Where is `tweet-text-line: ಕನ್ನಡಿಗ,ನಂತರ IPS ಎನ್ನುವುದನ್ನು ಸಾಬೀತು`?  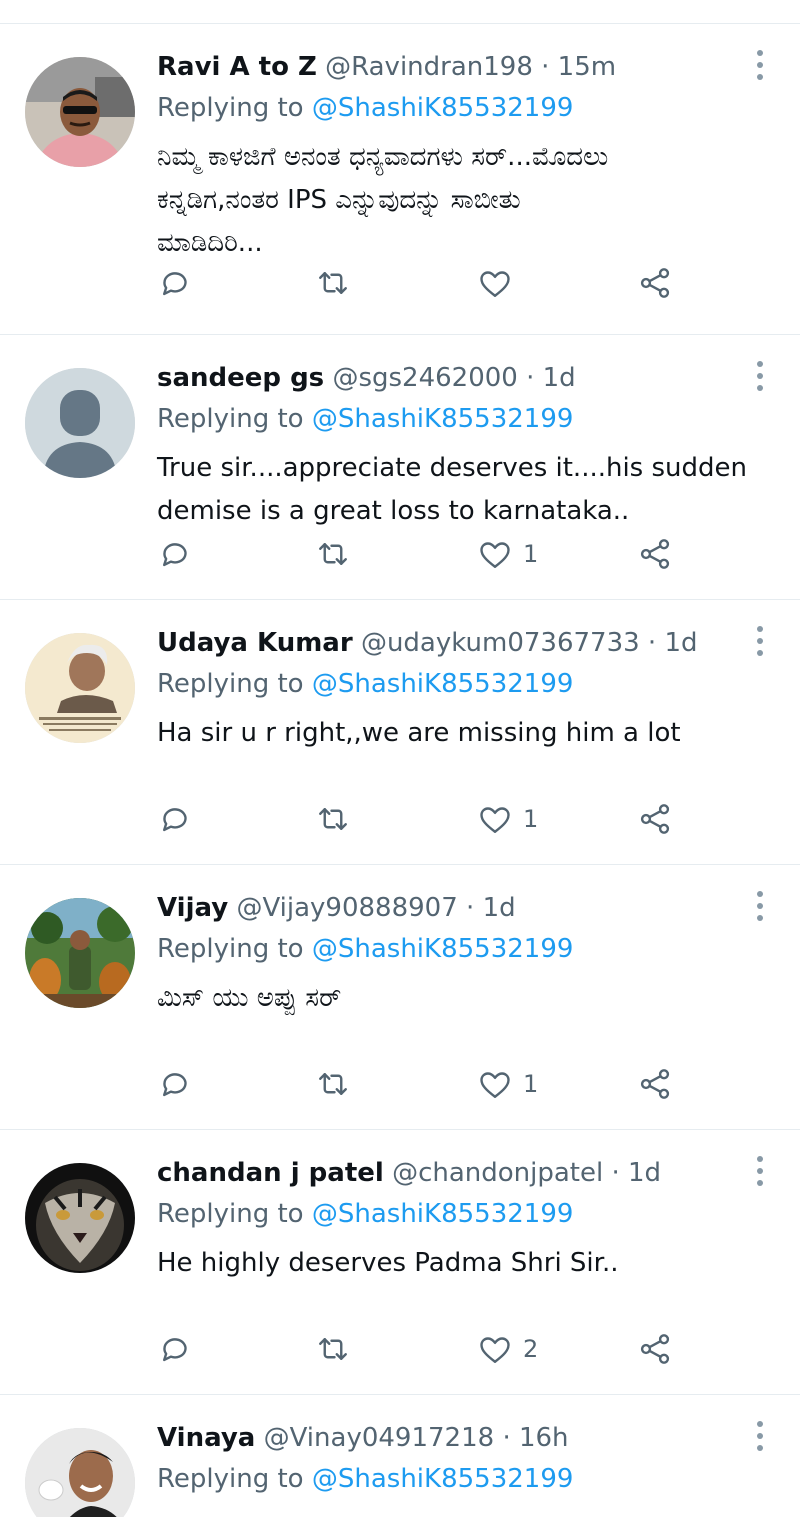 tweet-text-line: ಕನ್ನಡಿಗ,ನಂತರ IPS ಎನ್ನುವುದನ್ನು ಸಾಬೀತು is located at coordinates (339, 200).